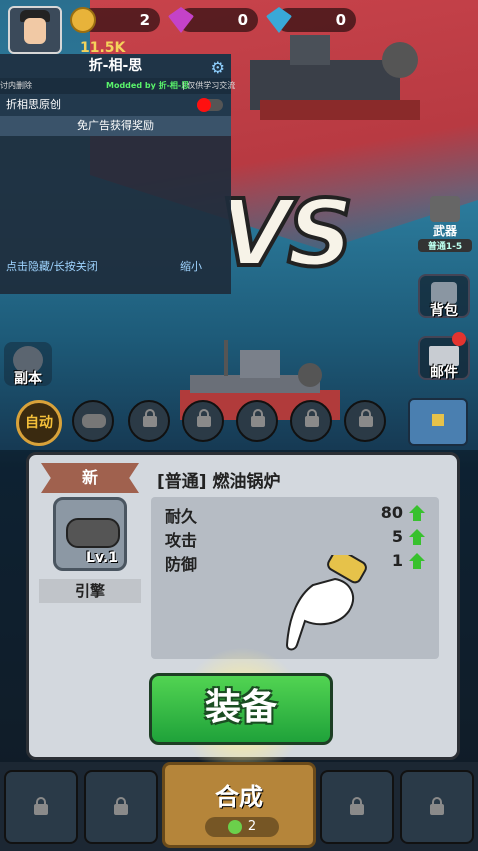 Image resolution: width=478 pixels, height=851 pixels. What do you see at coordinates (218, 68) in the screenshot?
I see `gear-icon: ⚙` at bounding box center [218, 68].